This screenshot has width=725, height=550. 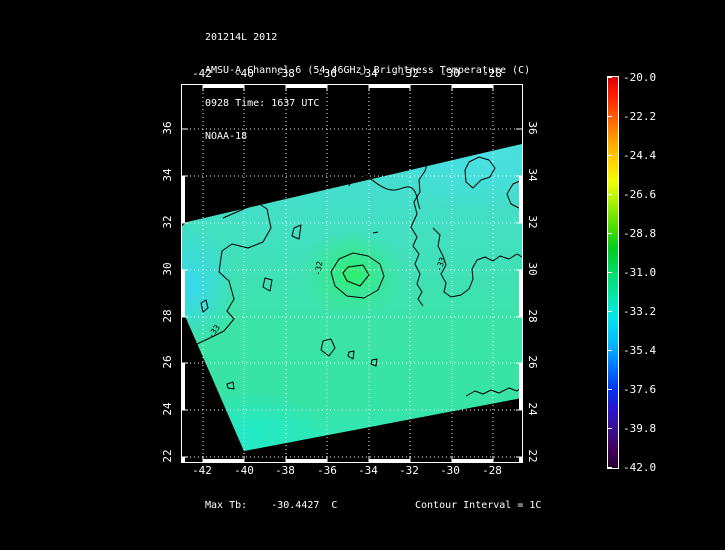 What do you see at coordinates (640, 233) in the screenshot?
I see `colorbar-tick-label: -28.8` at bounding box center [640, 233].